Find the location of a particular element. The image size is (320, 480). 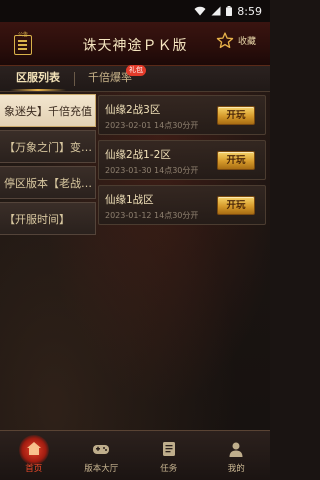

server-card: 仙缘2战3区 2023-02-01 14点30分开 开玩 is located at coordinates (182, 115).